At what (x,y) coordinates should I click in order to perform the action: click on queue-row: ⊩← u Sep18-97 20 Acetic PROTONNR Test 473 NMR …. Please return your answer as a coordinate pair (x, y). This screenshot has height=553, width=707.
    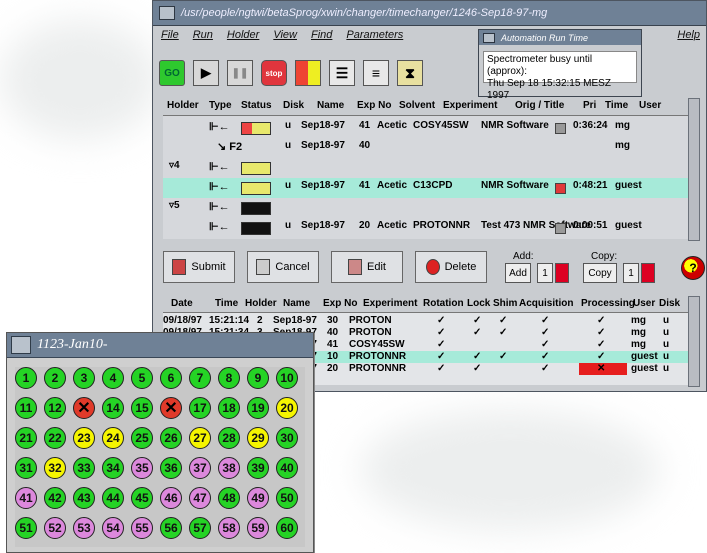
    Looking at the image, I should click on (428, 228).